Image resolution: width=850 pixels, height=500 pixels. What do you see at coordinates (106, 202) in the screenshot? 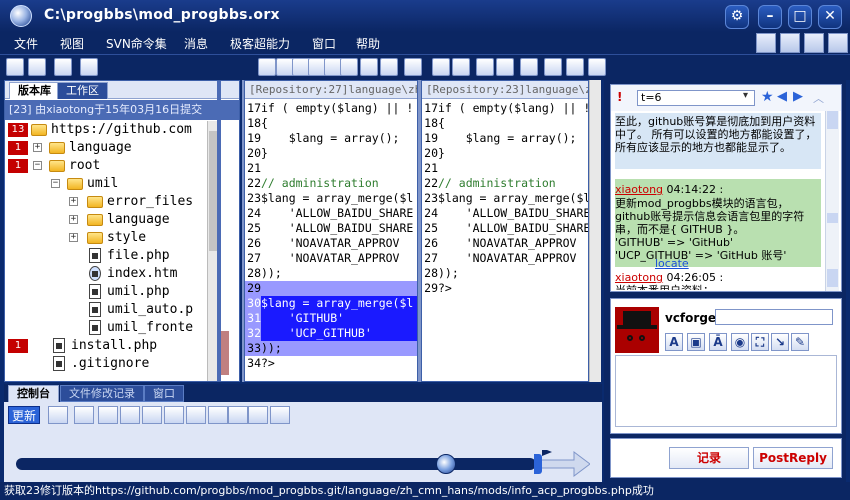
I see `tree-item-error-files: + error_files` at bounding box center [106, 202].